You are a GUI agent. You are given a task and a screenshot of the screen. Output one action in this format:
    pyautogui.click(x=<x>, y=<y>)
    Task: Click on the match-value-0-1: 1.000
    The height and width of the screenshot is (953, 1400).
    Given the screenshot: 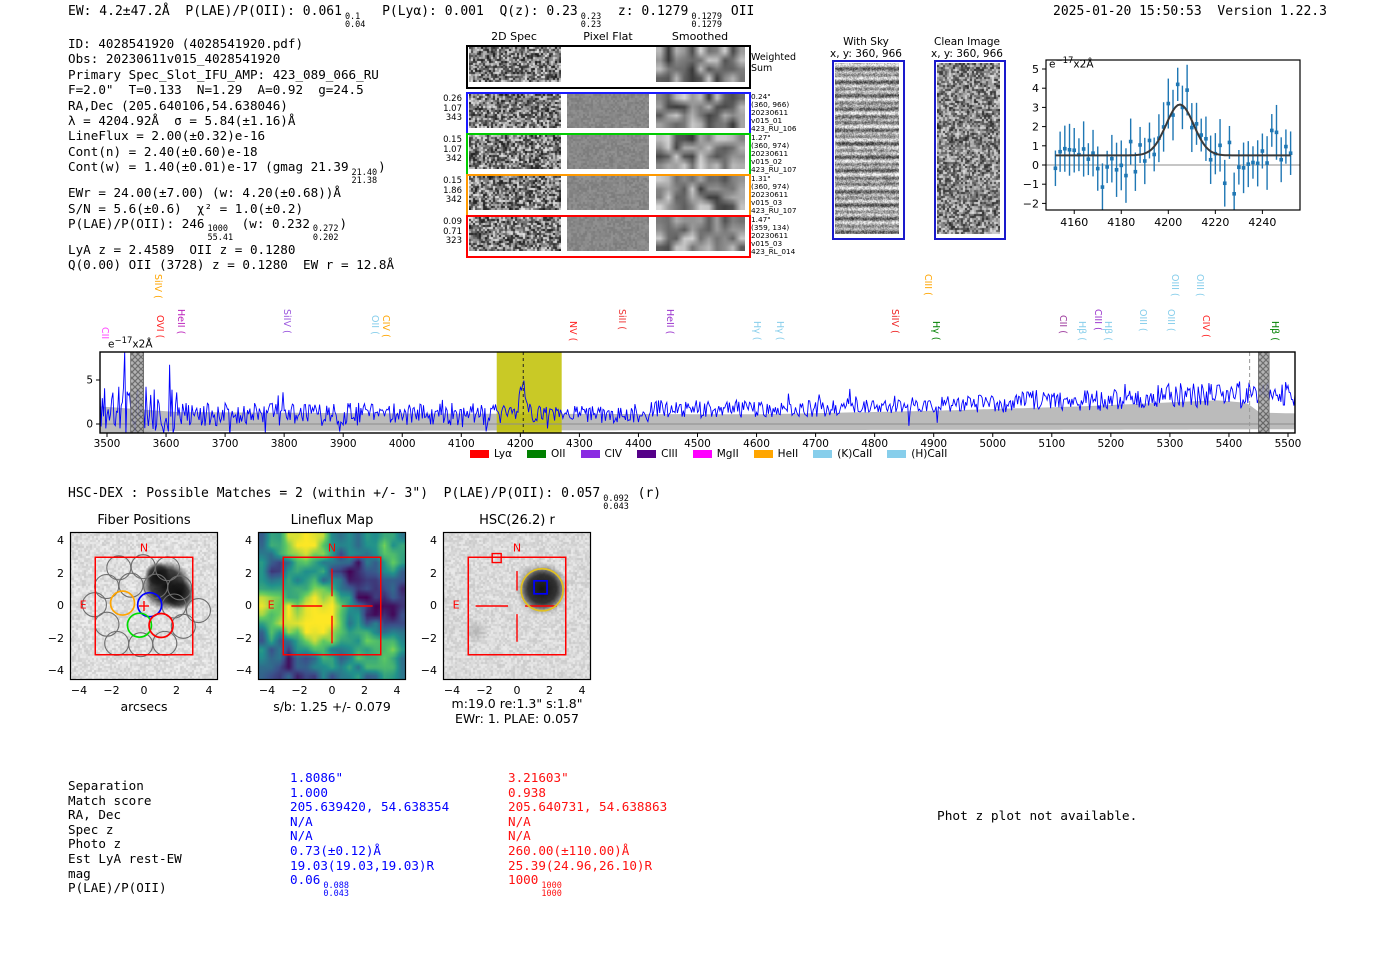 What is the action you would take?
    pyautogui.click(x=369, y=792)
    